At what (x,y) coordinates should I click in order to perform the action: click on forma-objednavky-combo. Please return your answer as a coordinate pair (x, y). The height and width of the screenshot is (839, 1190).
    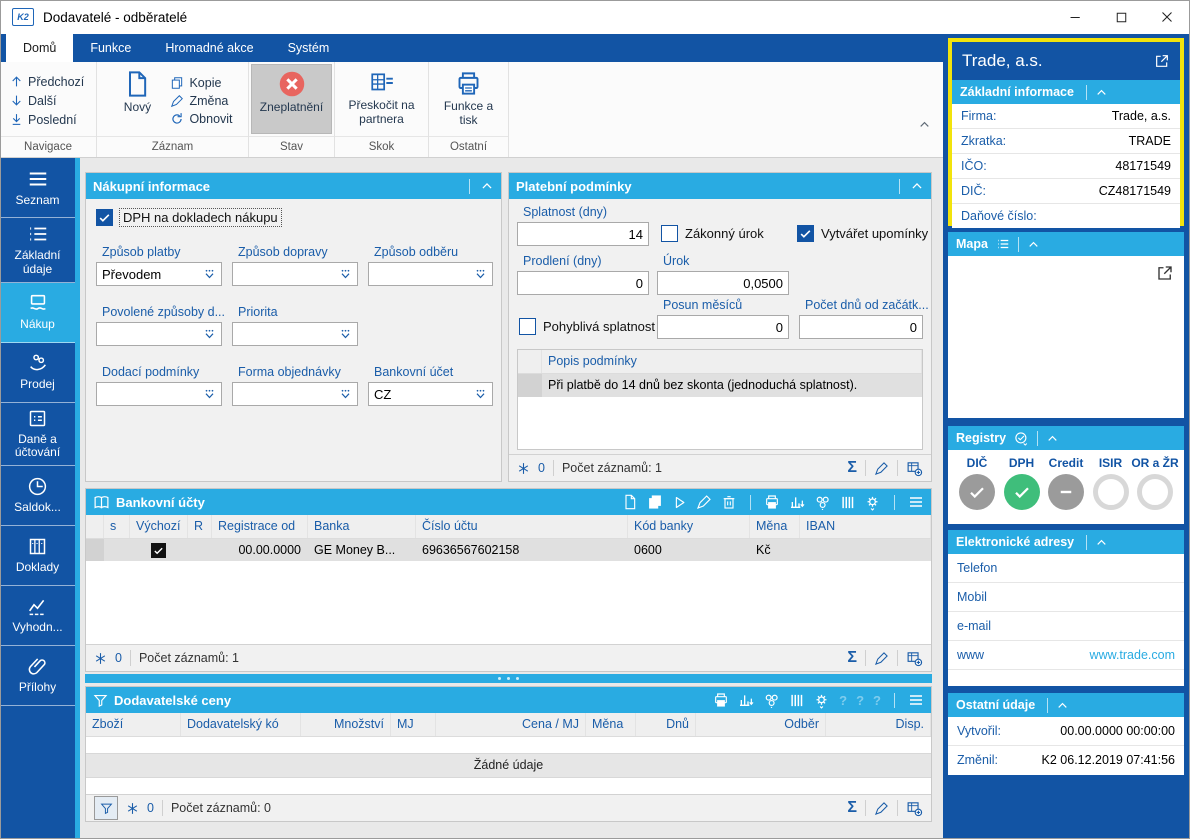
    Looking at the image, I should click on (295, 394).